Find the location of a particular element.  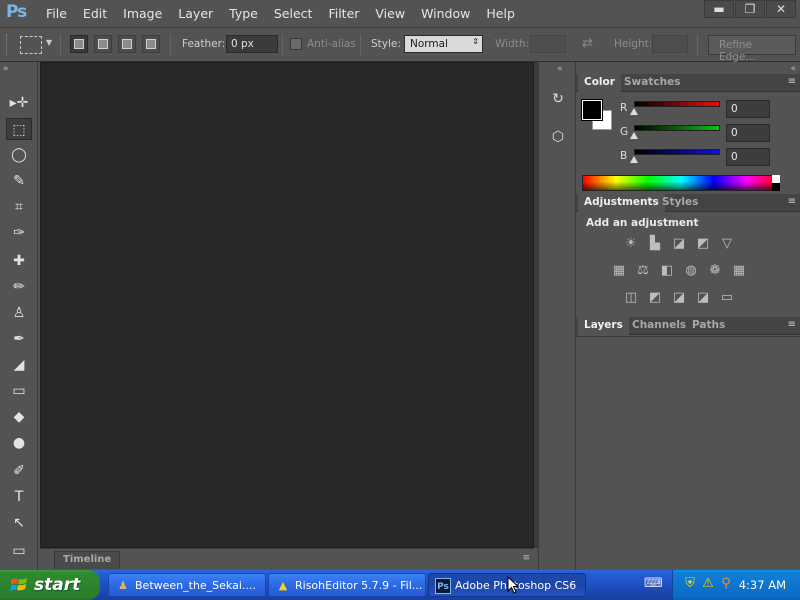

move-tool-icon: ▸✛ is located at coordinates (19, 103).